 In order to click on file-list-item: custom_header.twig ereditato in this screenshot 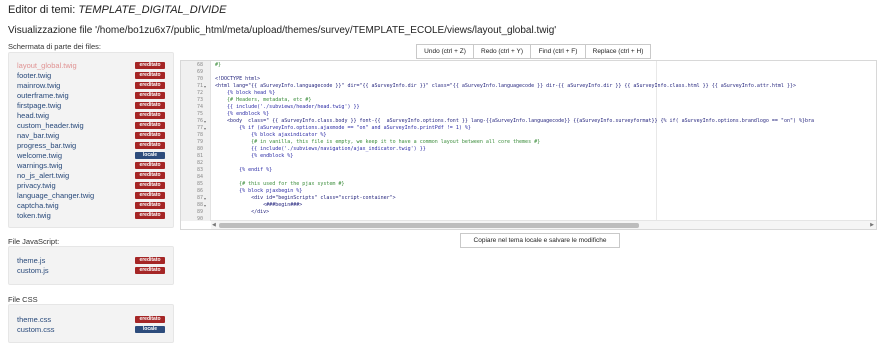, I will do `click(91, 125)`.